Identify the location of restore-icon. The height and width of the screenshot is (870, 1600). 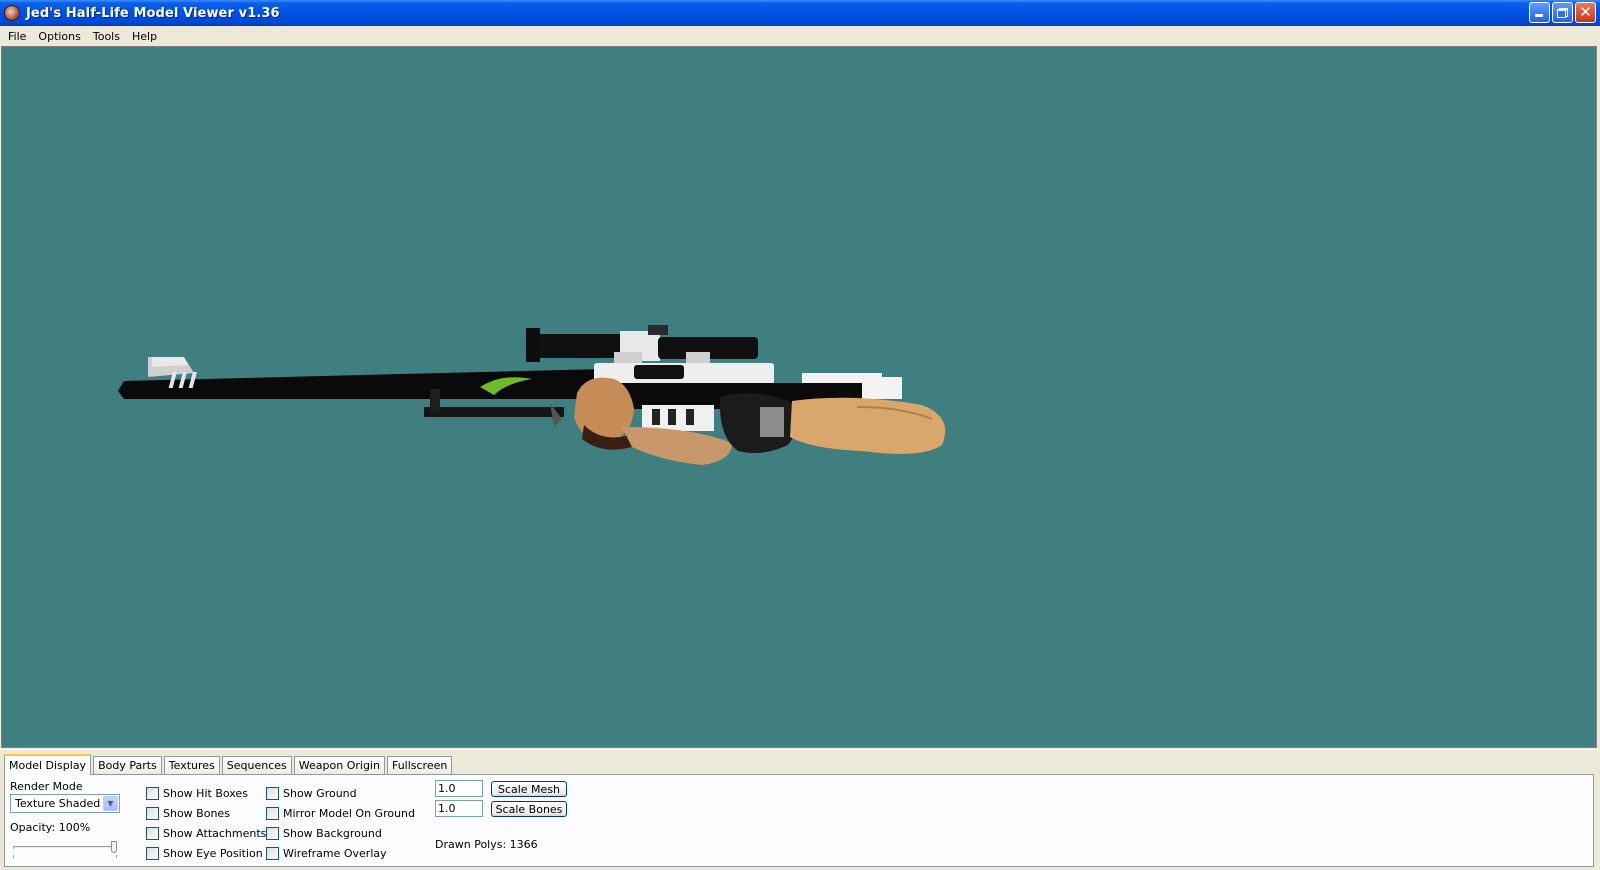
(1562, 12).